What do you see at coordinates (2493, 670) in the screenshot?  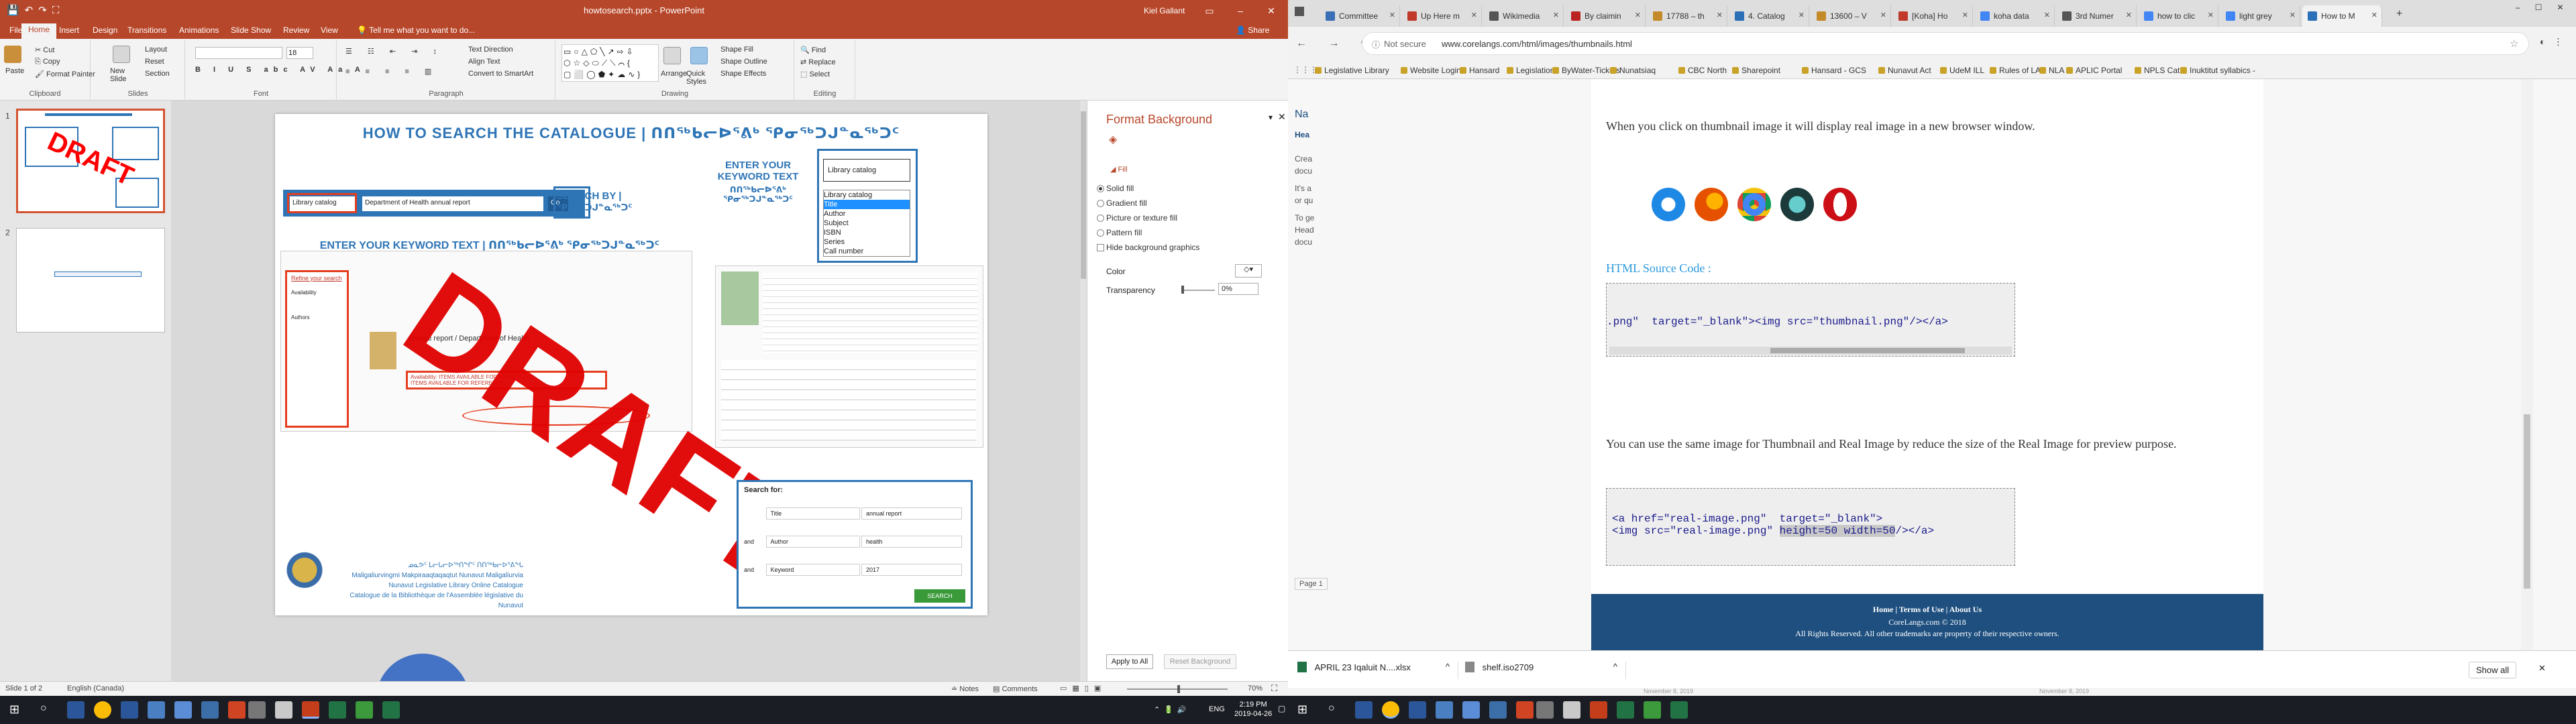 I see `show-all-button: Show all` at bounding box center [2493, 670].